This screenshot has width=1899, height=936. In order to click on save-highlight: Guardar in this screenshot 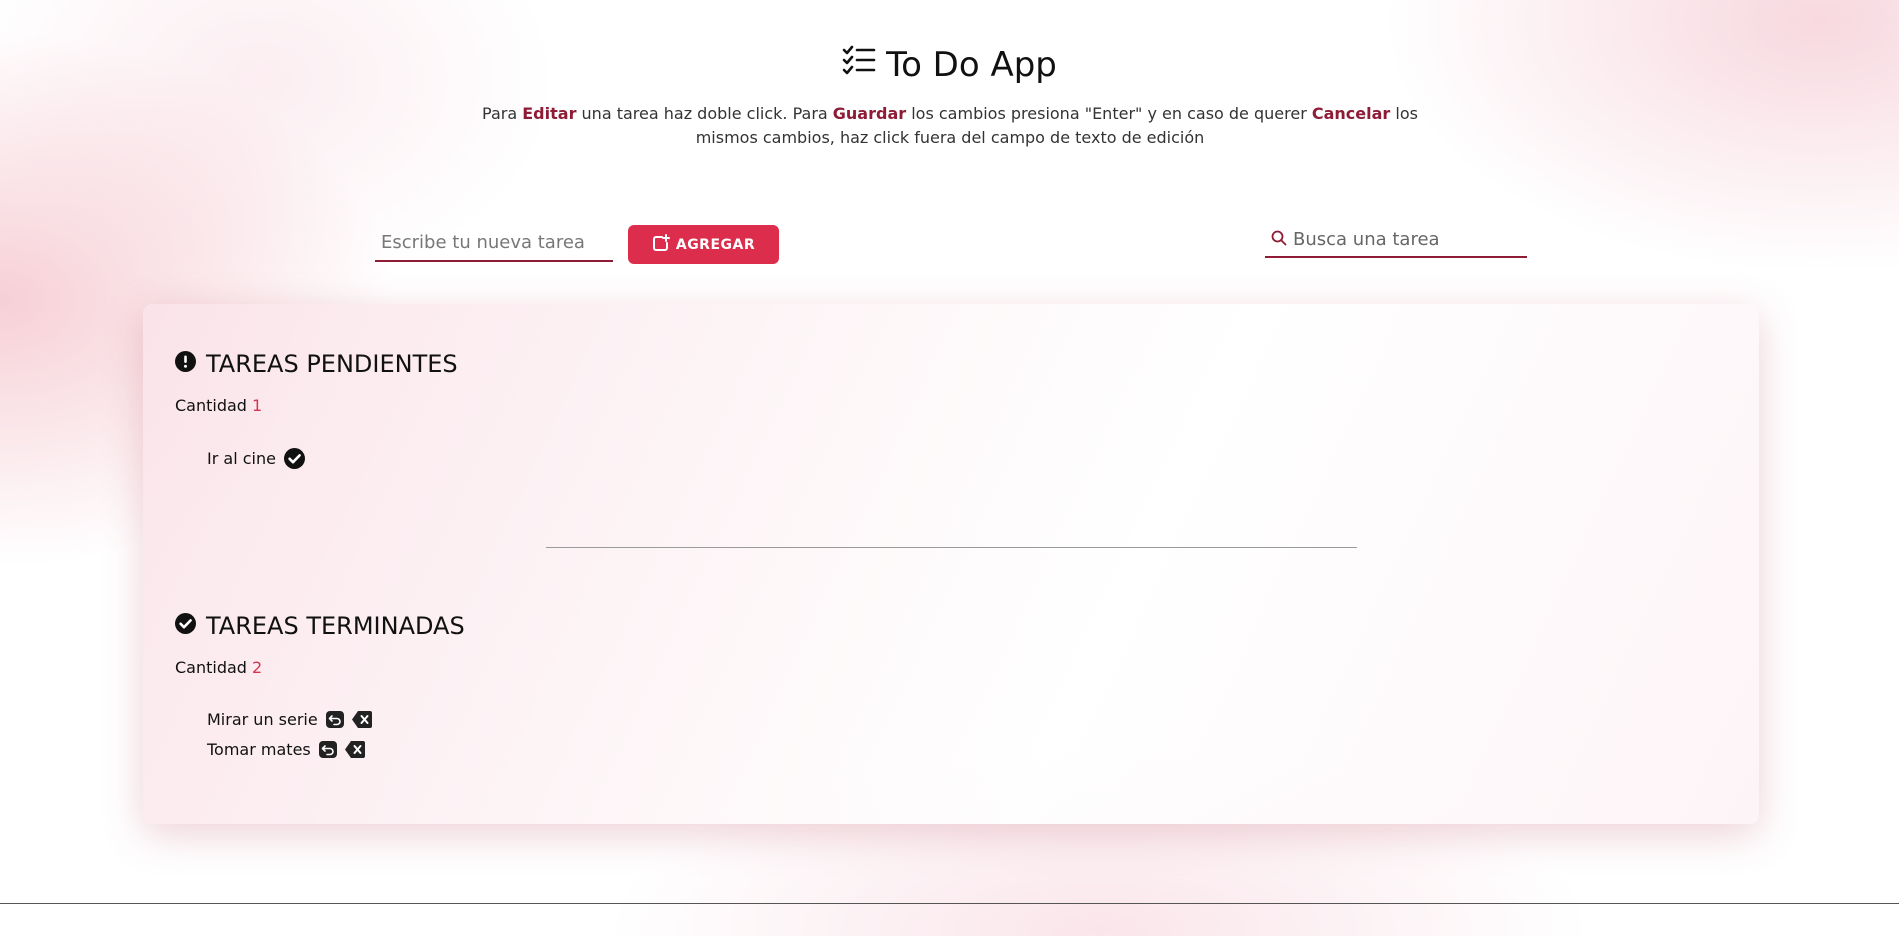, I will do `click(869, 113)`.